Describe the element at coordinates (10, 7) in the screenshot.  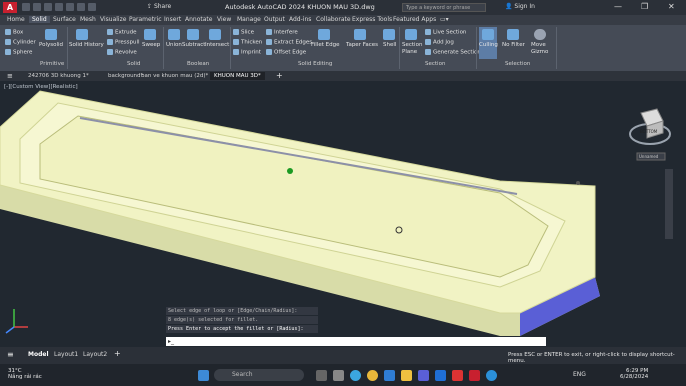
I see `autocad-logo-icon: A` at that location.